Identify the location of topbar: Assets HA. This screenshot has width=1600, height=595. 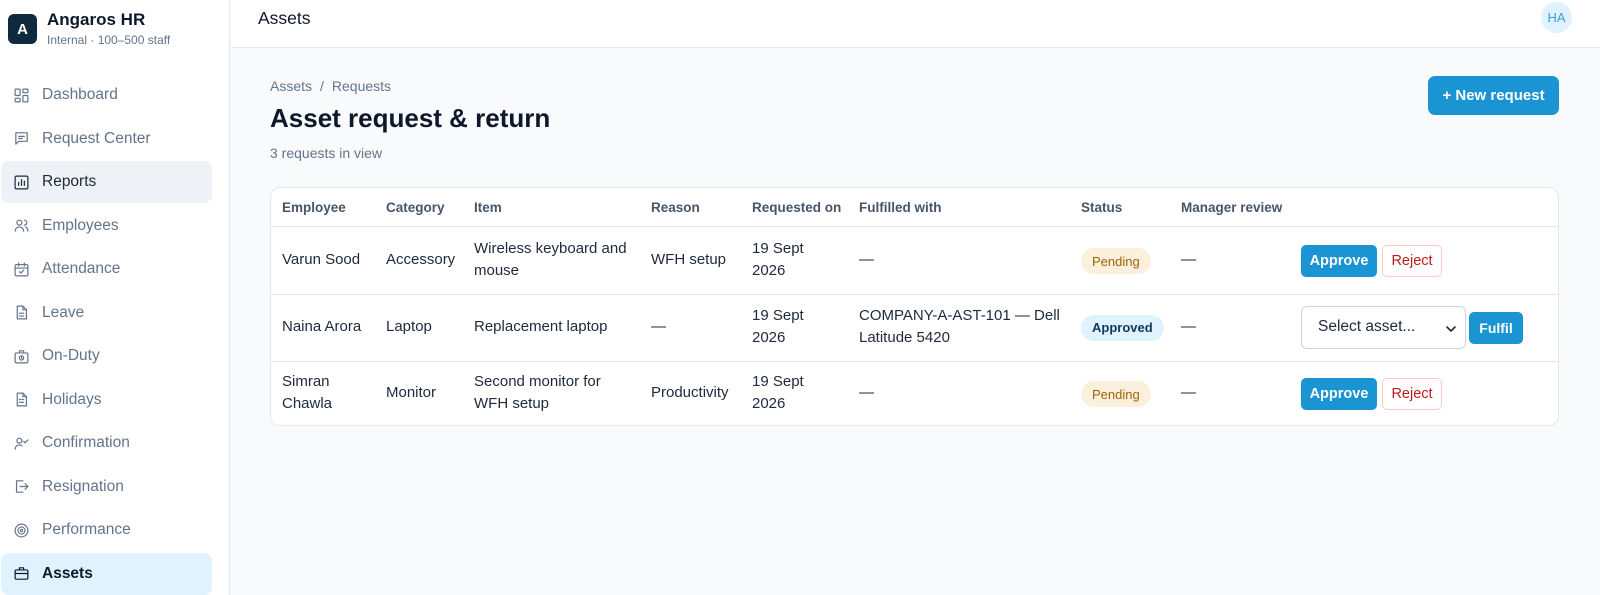
(915, 24).